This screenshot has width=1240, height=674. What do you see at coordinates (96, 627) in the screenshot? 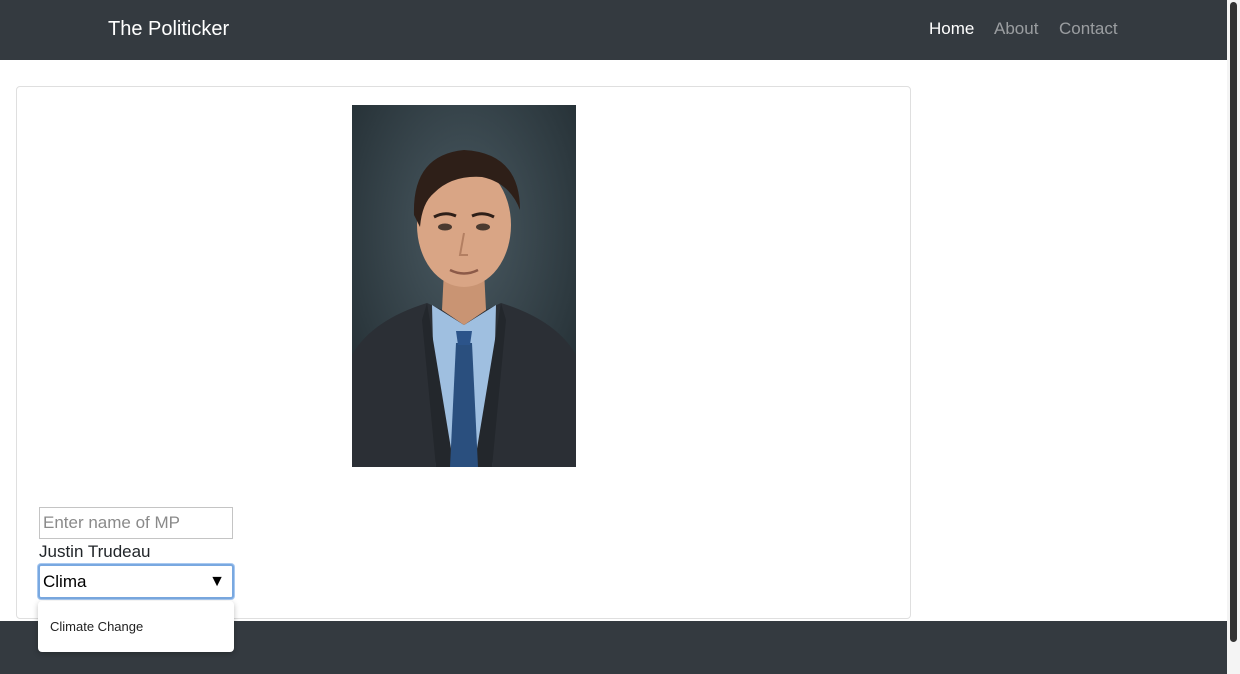
I see `dropdown-option-climate-change: Climate Change` at bounding box center [96, 627].